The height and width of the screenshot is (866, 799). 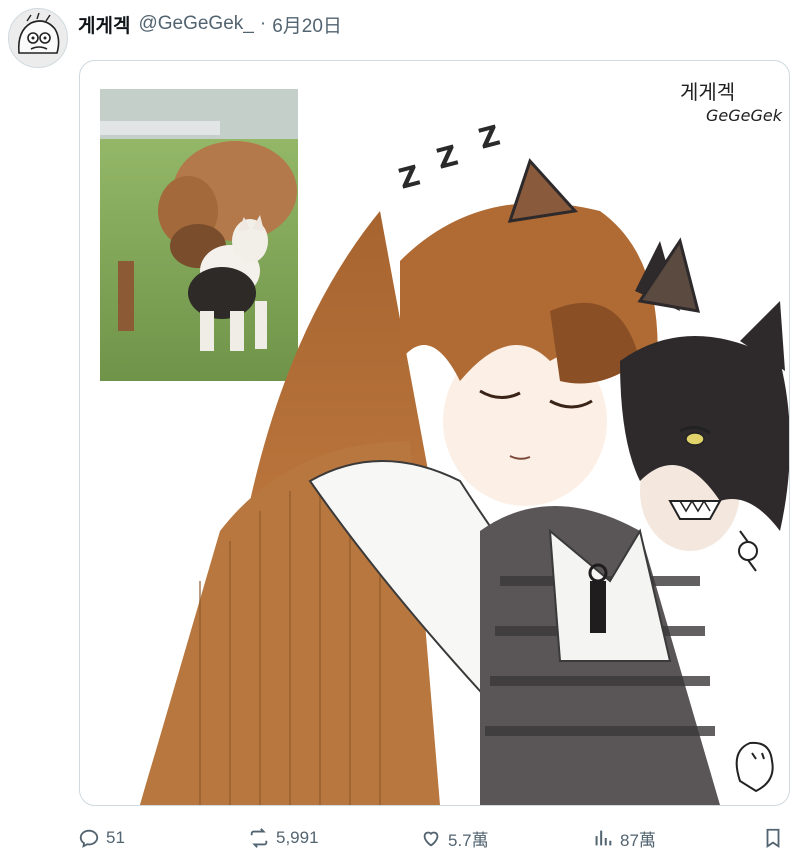 I want to click on bookmark-icon, so click(x=773, y=838).